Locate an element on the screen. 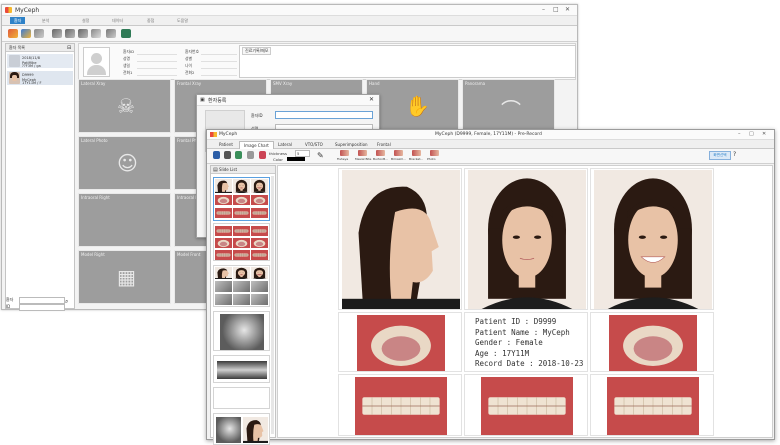 Image resolution: width=780 pixels, height=445 pixels. avatar is located at coordinates (14, 78).